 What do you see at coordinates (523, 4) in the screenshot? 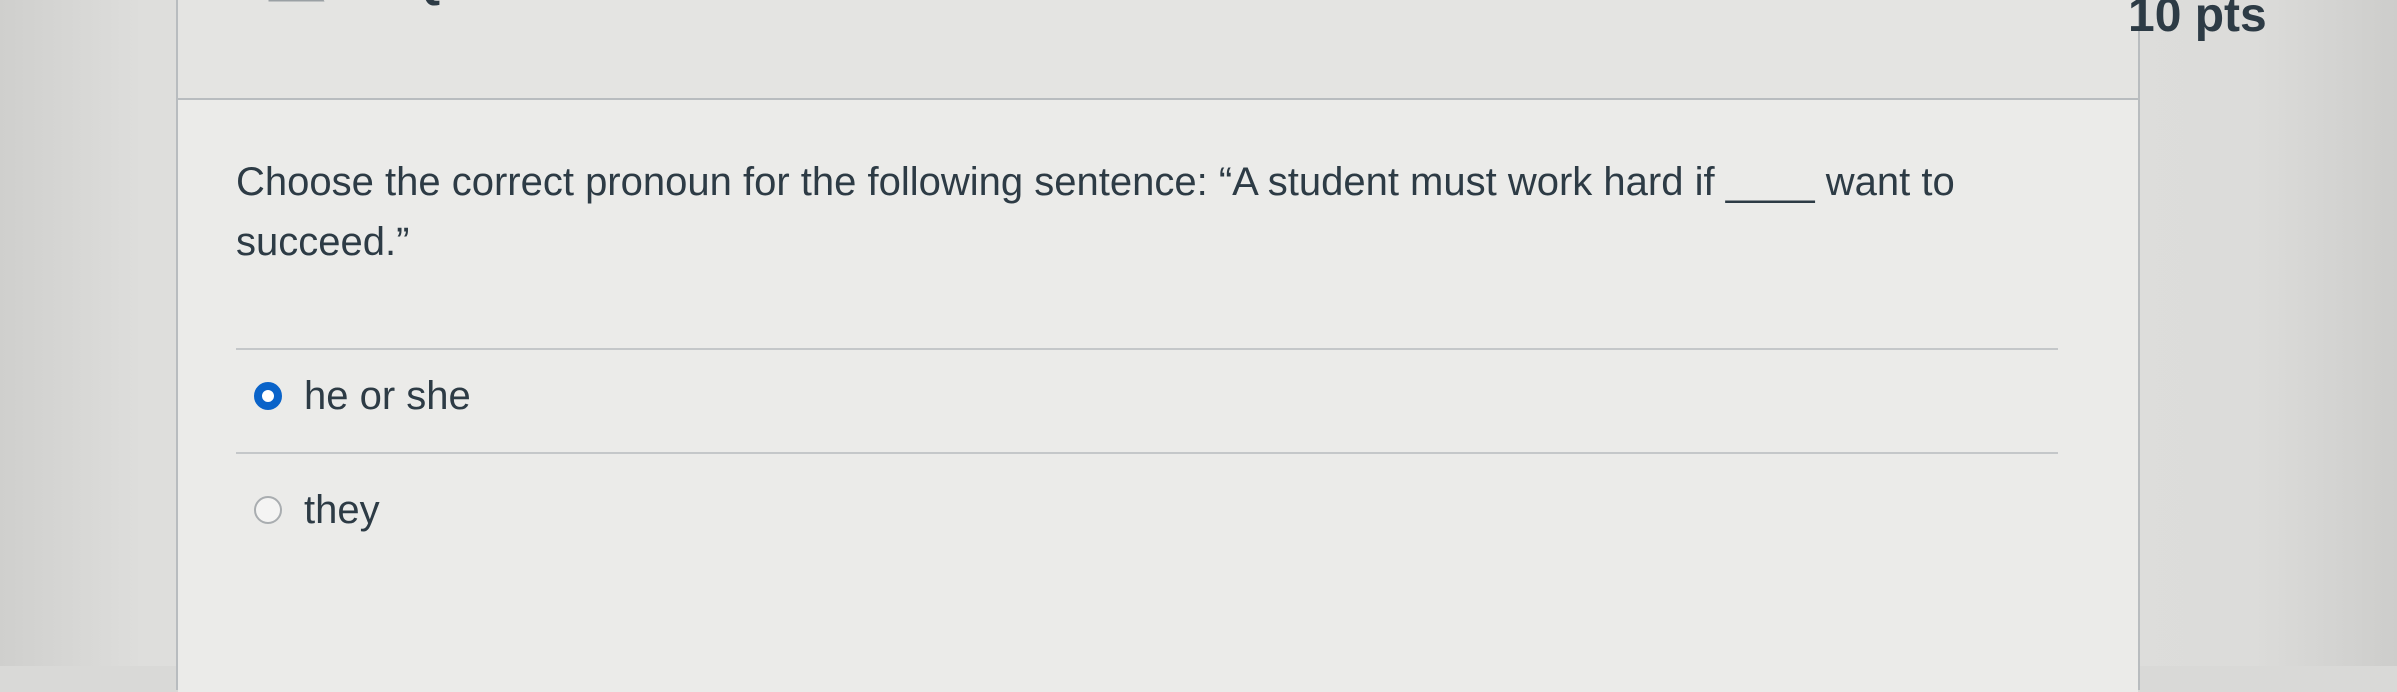
I see `question-title: Question 2` at bounding box center [523, 4].